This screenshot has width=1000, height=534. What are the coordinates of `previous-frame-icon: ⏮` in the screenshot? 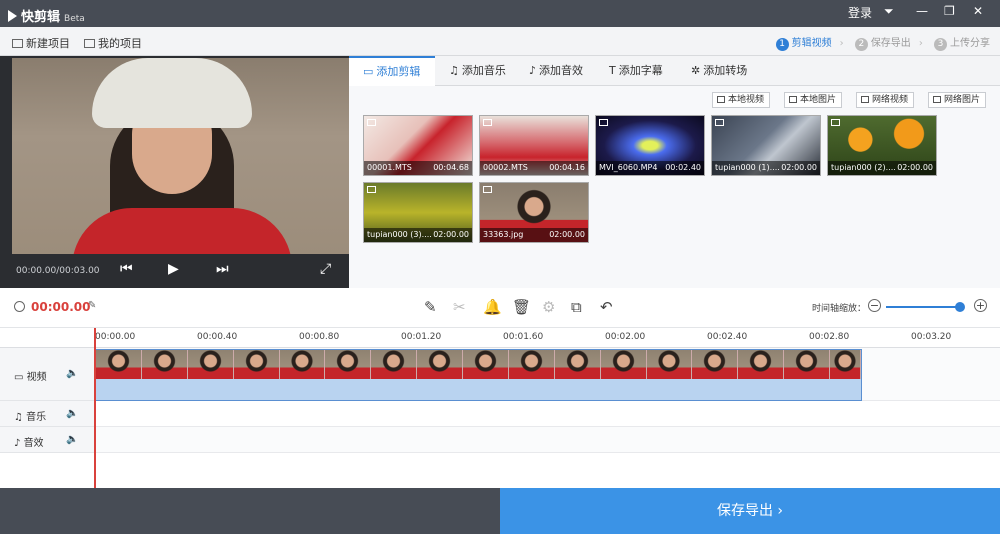 It's located at (126, 269).